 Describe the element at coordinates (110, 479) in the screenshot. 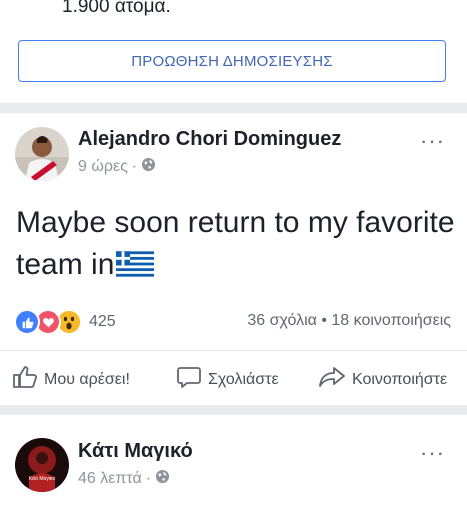

I see `next-post-timestamp: 46 λεπτά` at that location.